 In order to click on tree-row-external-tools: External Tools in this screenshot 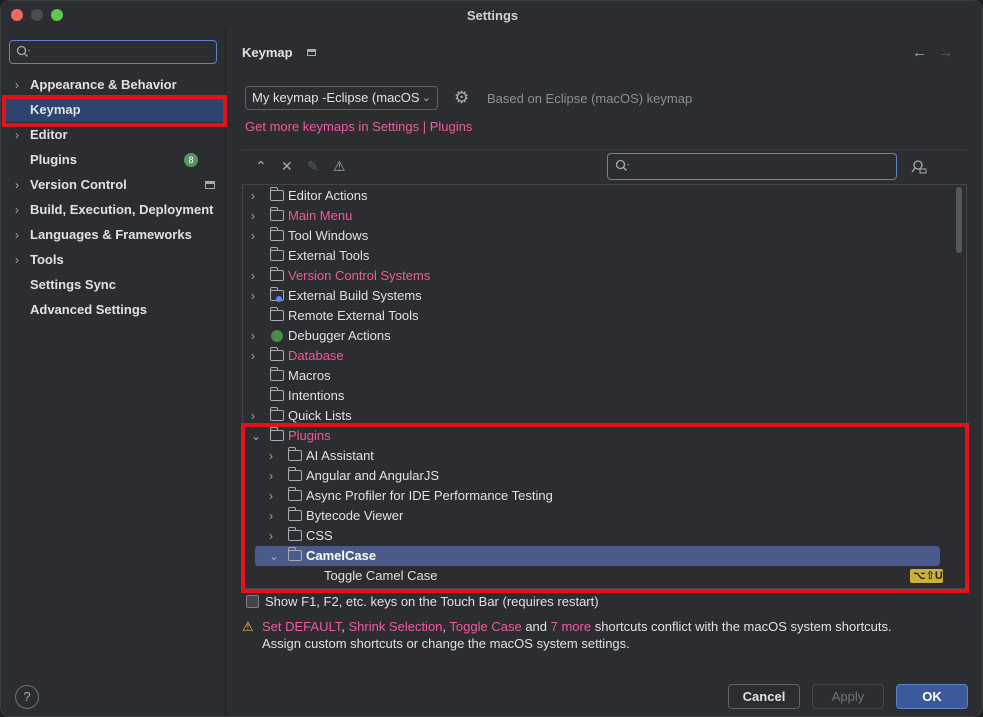, I will do `click(593, 256)`.